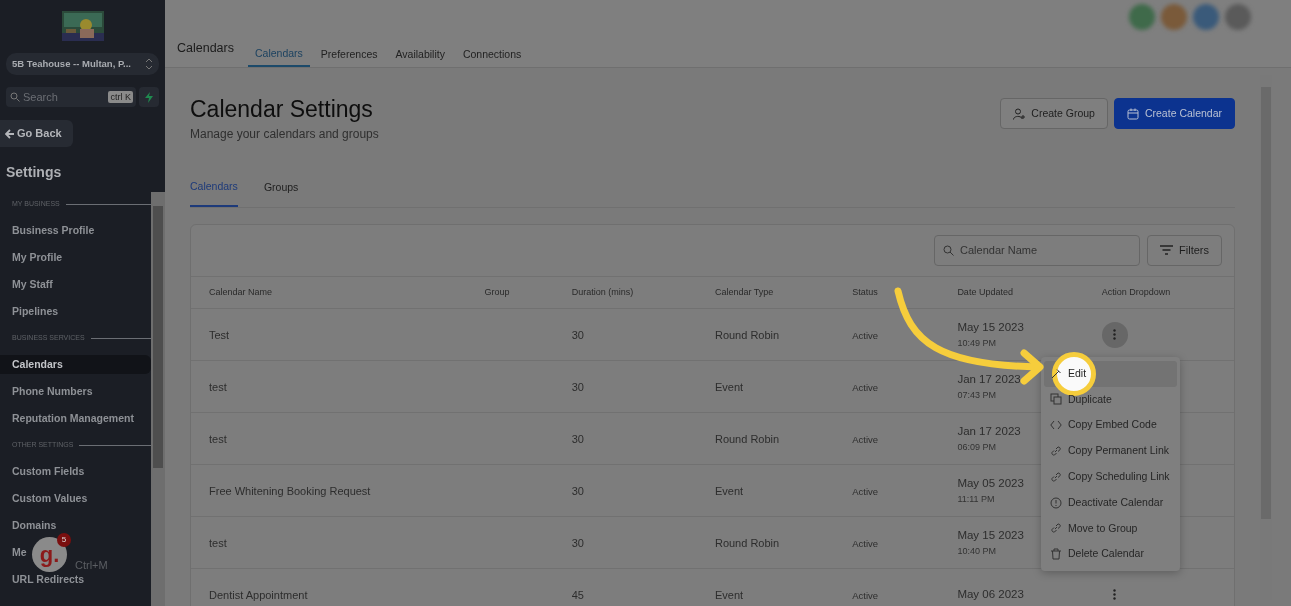 The width and height of the screenshot is (1291, 606). Describe the element at coordinates (281, 193) in the screenshot. I see `tab: Groups` at that location.